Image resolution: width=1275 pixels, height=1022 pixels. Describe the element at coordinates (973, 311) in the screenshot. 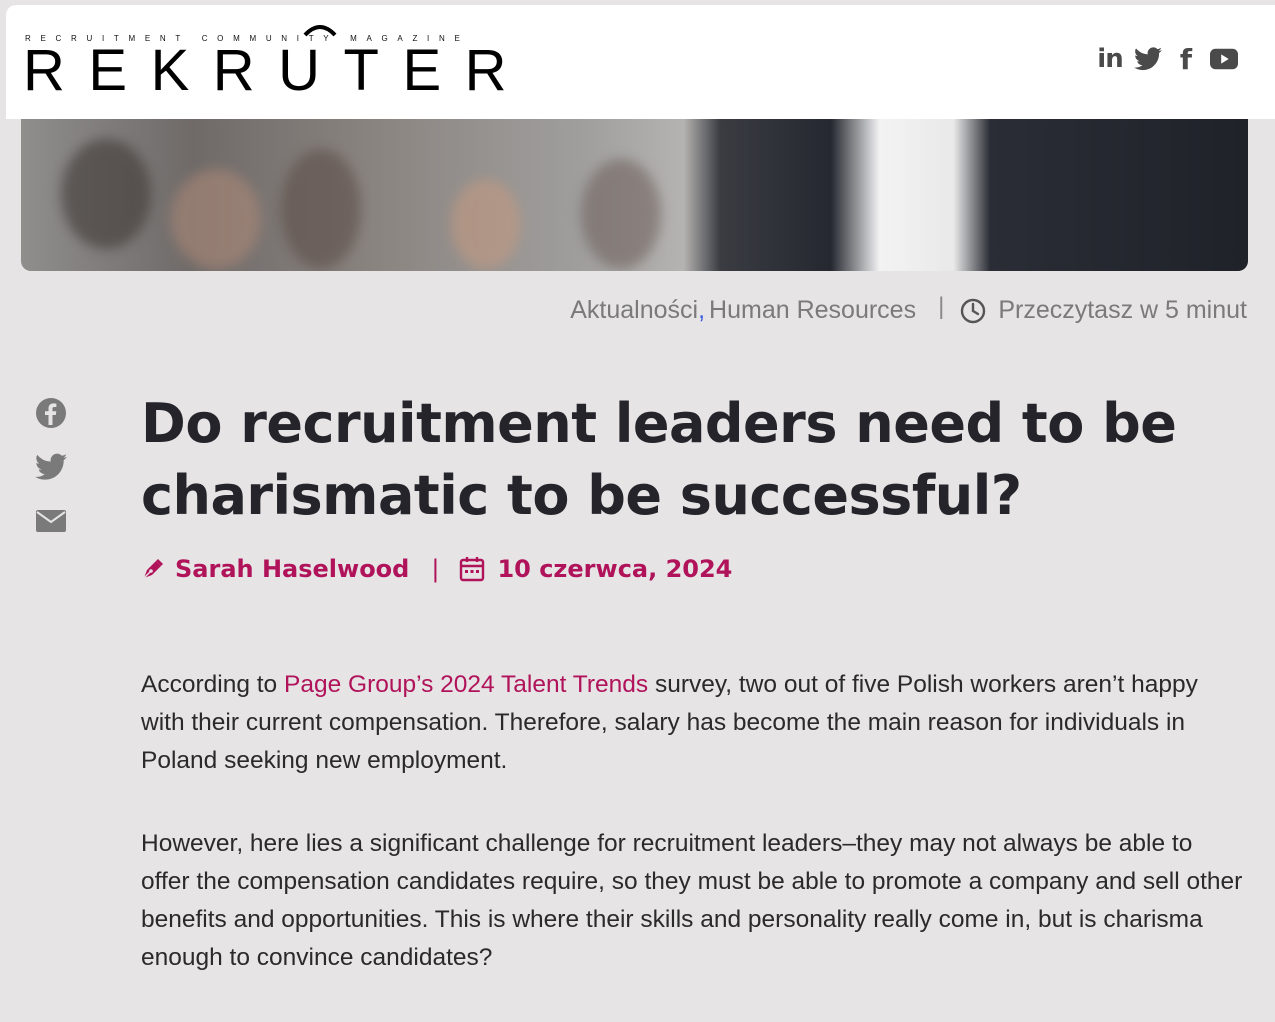

I see `clock-icon` at that location.